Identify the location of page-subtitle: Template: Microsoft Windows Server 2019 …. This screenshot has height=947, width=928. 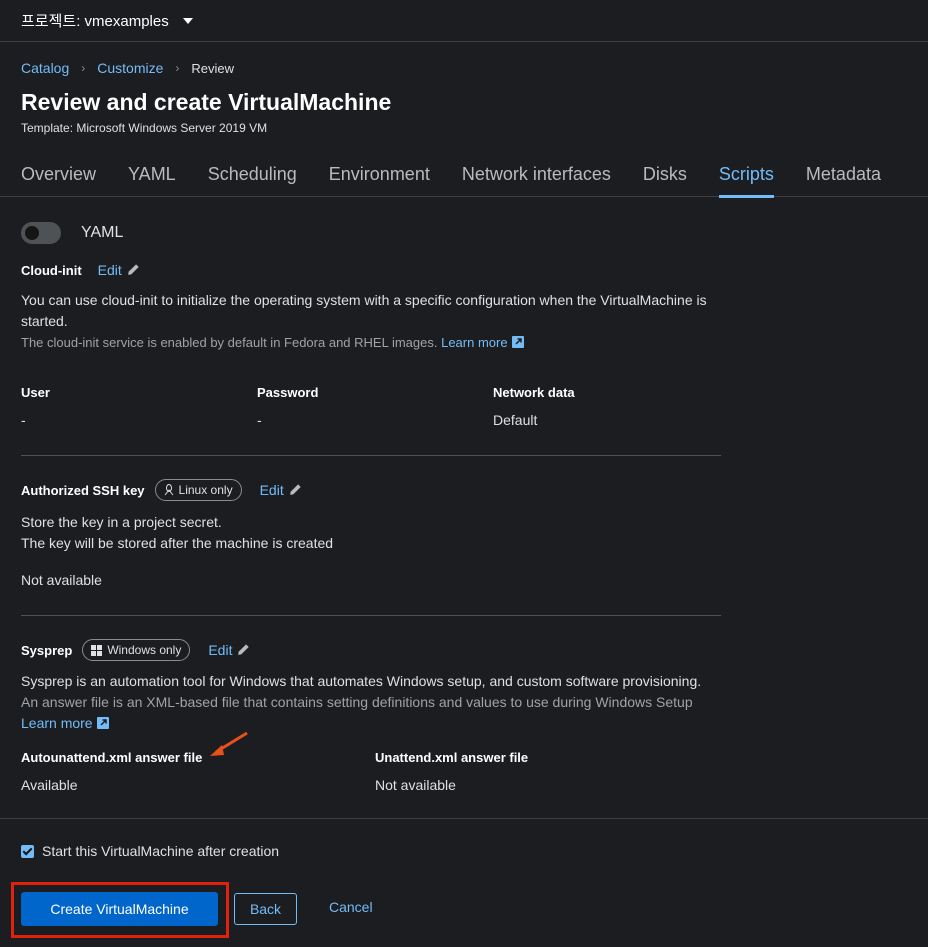
(144, 128).